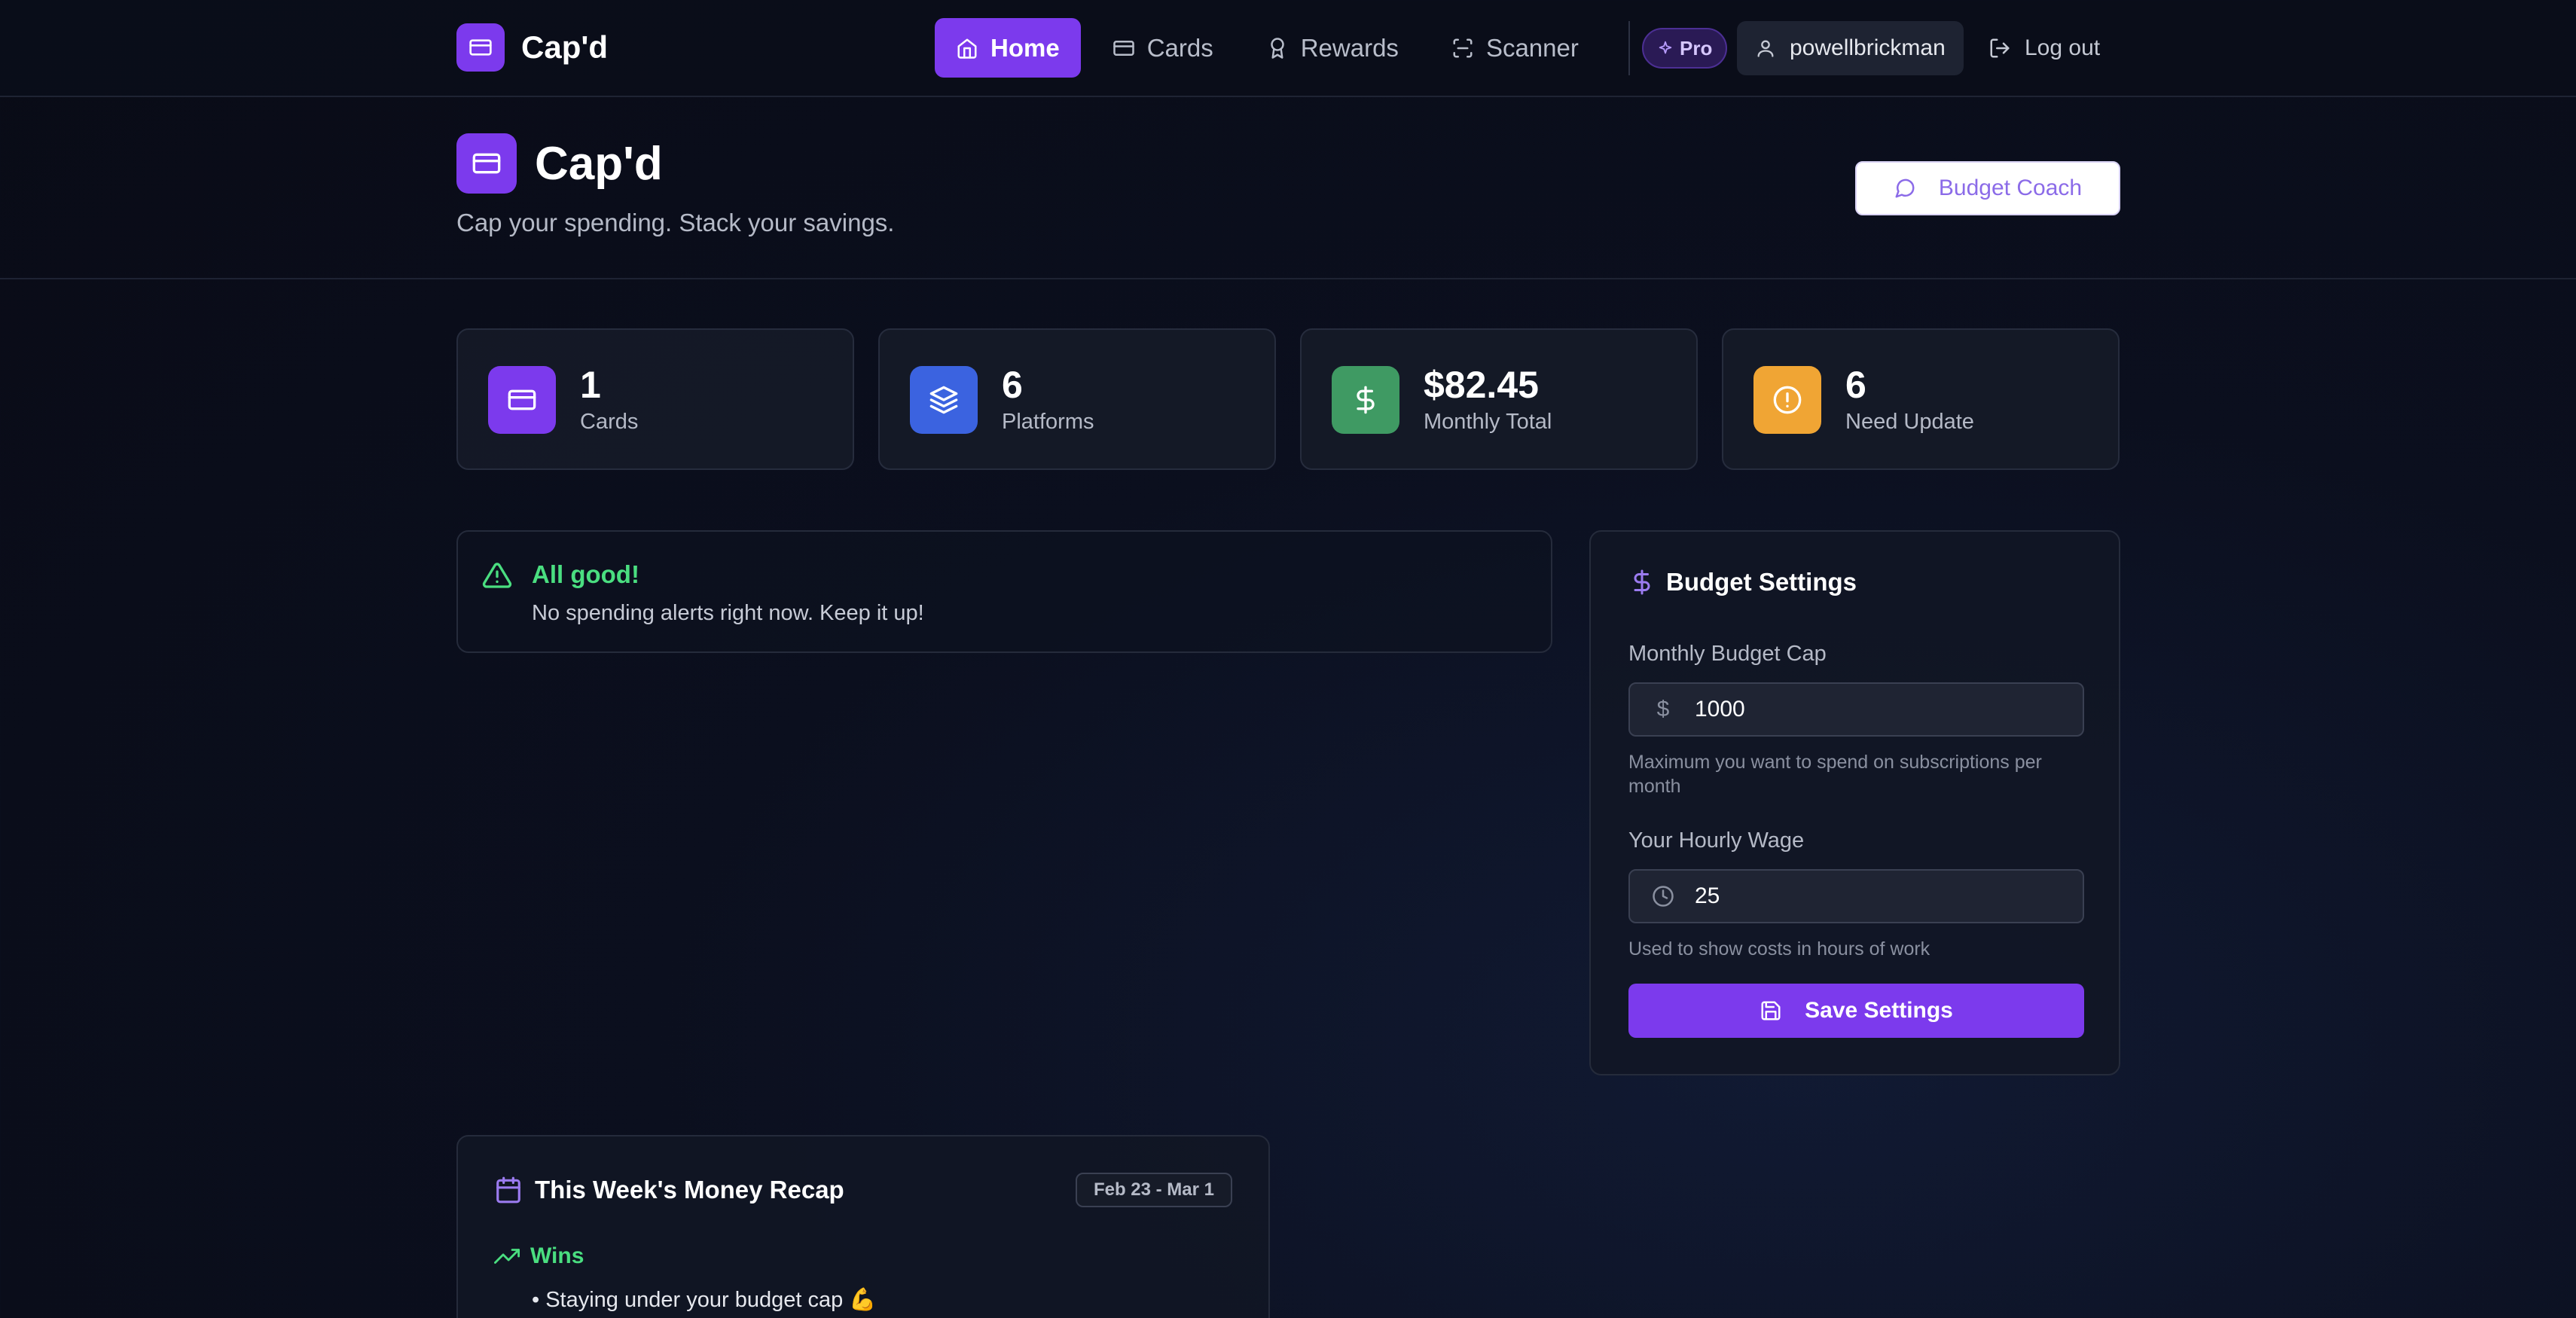  What do you see at coordinates (1766, 49) in the screenshot?
I see `user-icon` at bounding box center [1766, 49].